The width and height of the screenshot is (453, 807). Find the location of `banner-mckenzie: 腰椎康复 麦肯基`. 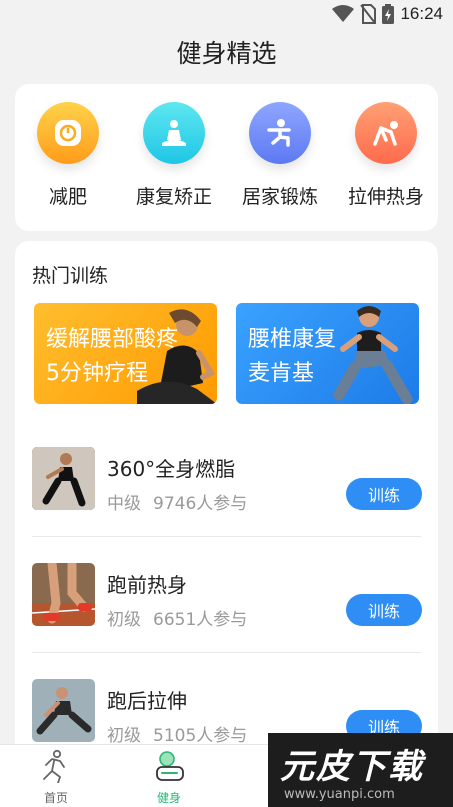

banner-mckenzie: 腰椎康复 麦肯基 is located at coordinates (327, 353).